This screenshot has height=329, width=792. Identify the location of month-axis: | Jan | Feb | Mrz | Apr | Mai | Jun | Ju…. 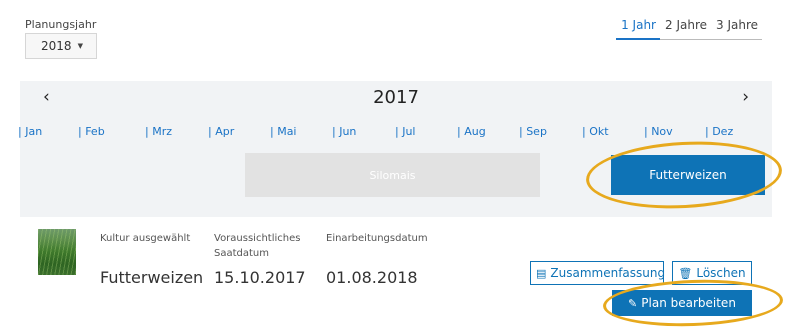
(395, 132).